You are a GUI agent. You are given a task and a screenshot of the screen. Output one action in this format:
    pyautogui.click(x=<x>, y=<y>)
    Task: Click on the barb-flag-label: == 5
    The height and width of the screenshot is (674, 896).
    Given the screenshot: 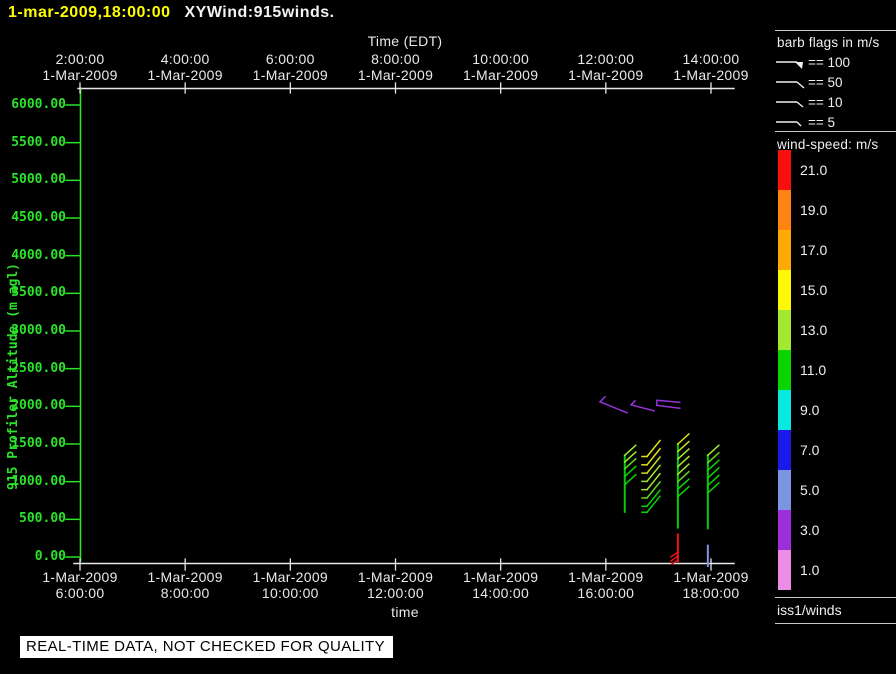 What is the action you would take?
    pyautogui.click(x=822, y=122)
    